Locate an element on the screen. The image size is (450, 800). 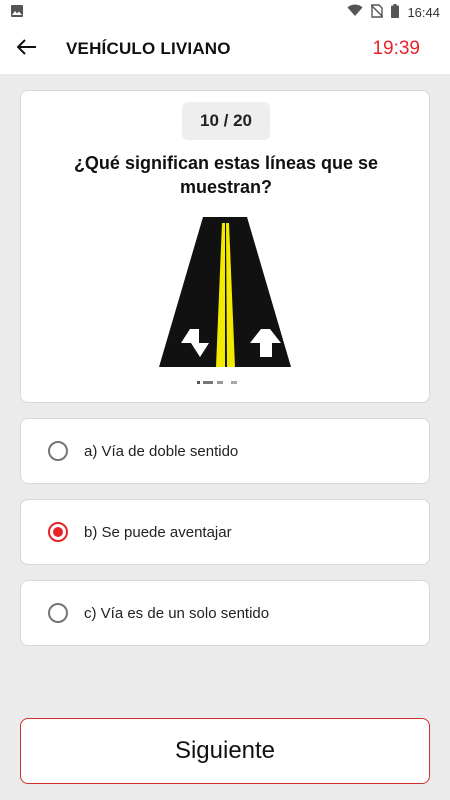
option-a: a) Vía de doble sentido is located at coordinates (225, 451).